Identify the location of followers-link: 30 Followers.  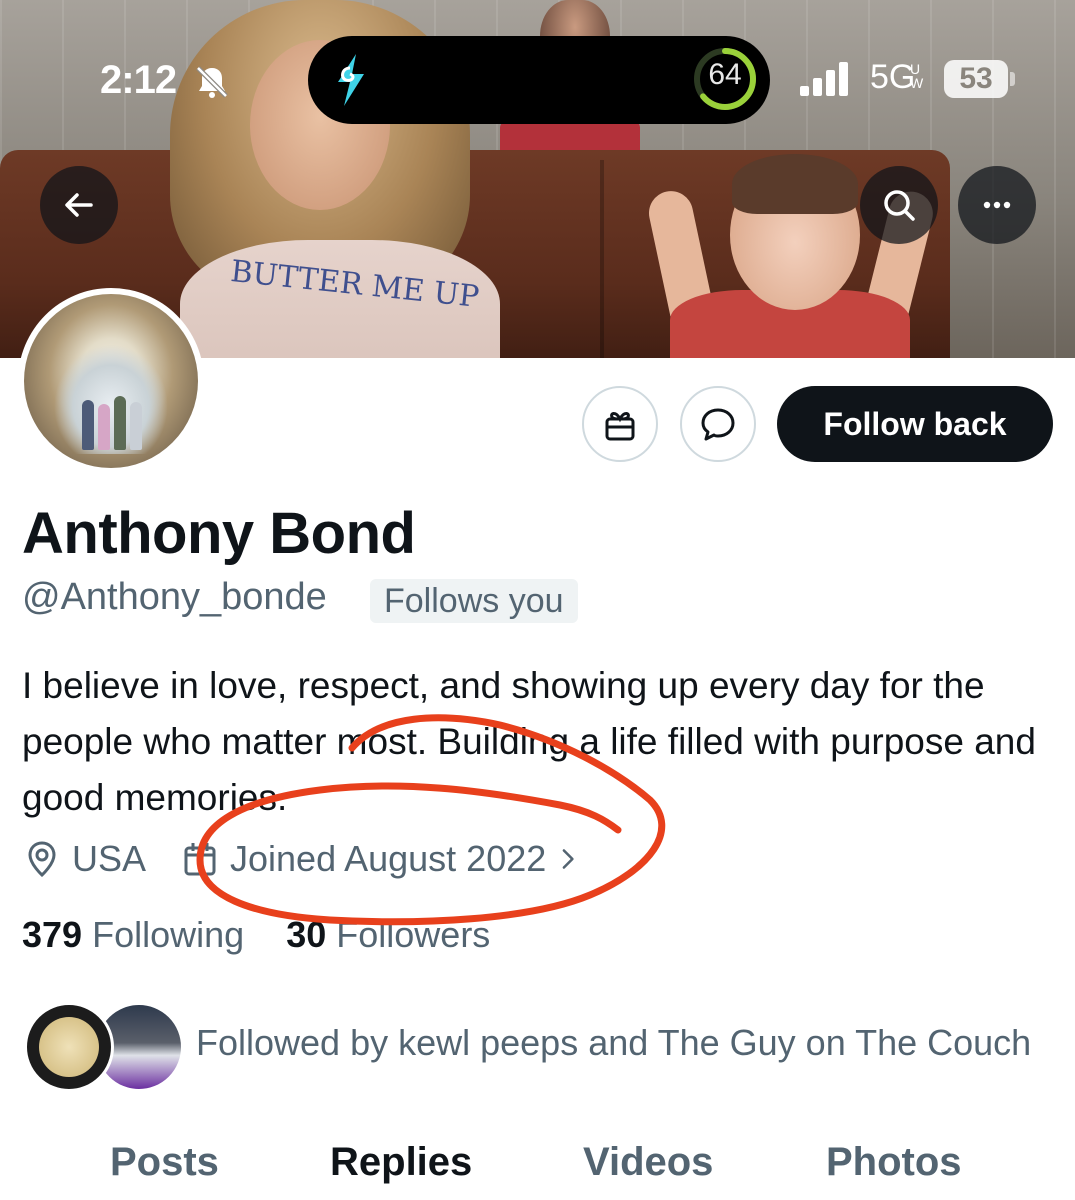
(388, 934).